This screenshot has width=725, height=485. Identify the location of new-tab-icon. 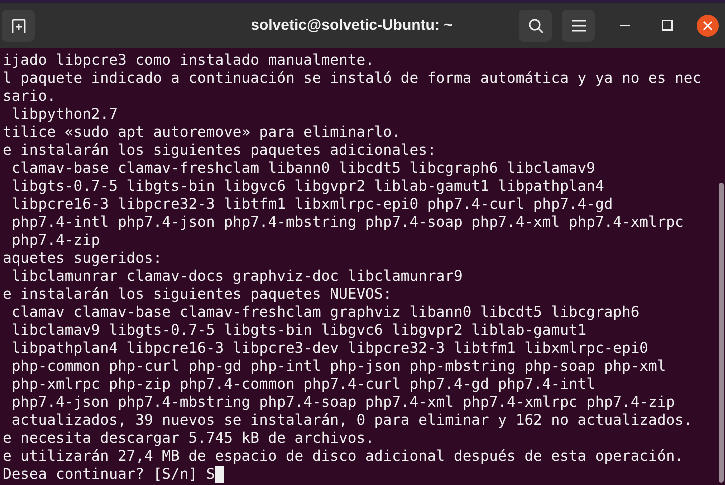
(18, 26).